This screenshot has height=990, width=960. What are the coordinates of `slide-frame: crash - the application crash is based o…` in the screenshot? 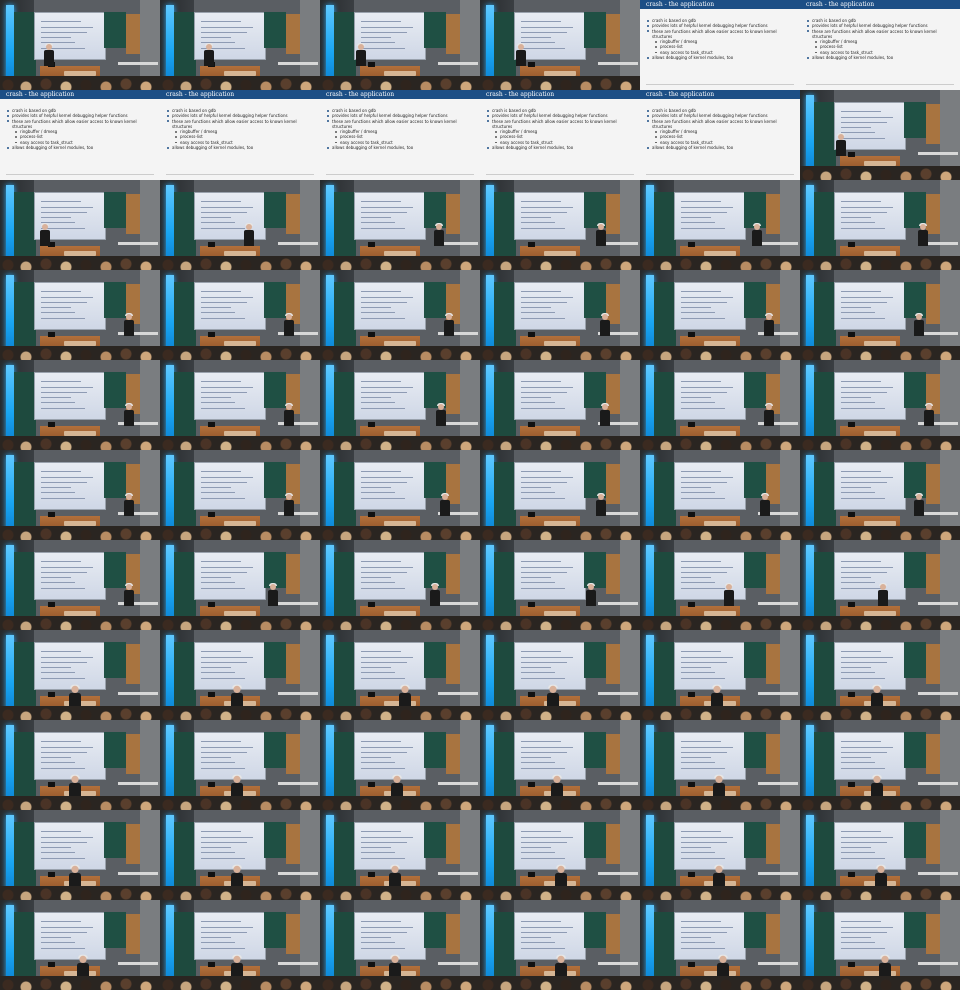 It's located at (400, 135).